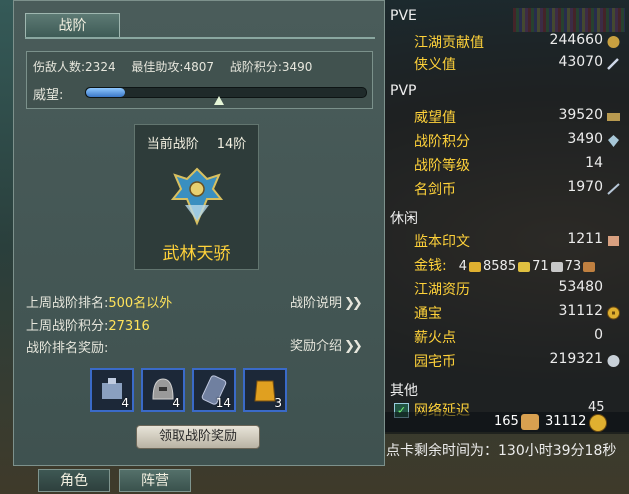 The height and width of the screenshot is (494, 629). What do you see at coordinates (521, 290) in the screenshot?
I see `stat-row: 江湖资历 53480` at bounding box center [521, 290].